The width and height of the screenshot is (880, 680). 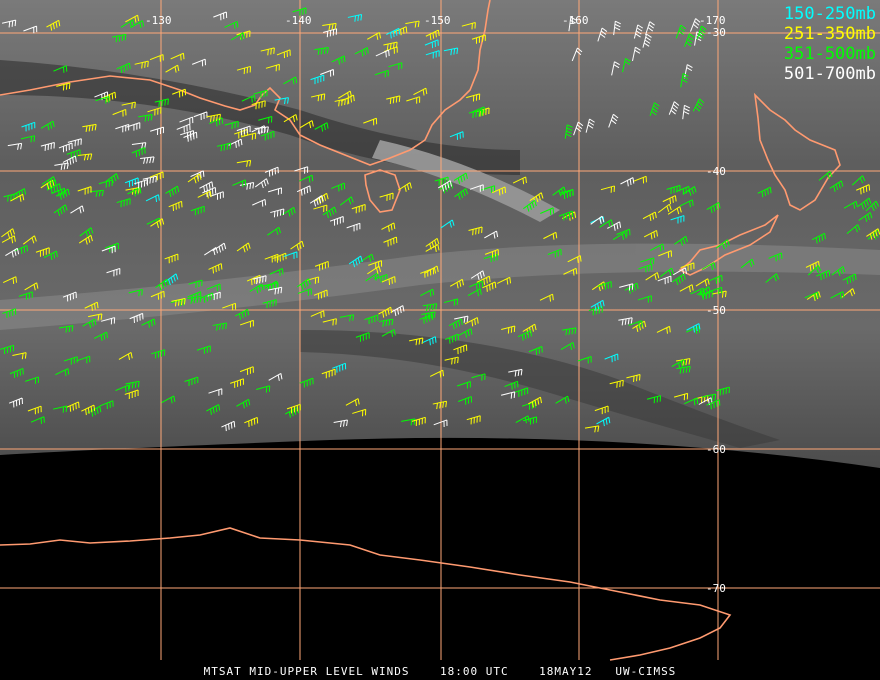 I want to click on footer-time: 18:00 UTC, so click(x=474, y=671).